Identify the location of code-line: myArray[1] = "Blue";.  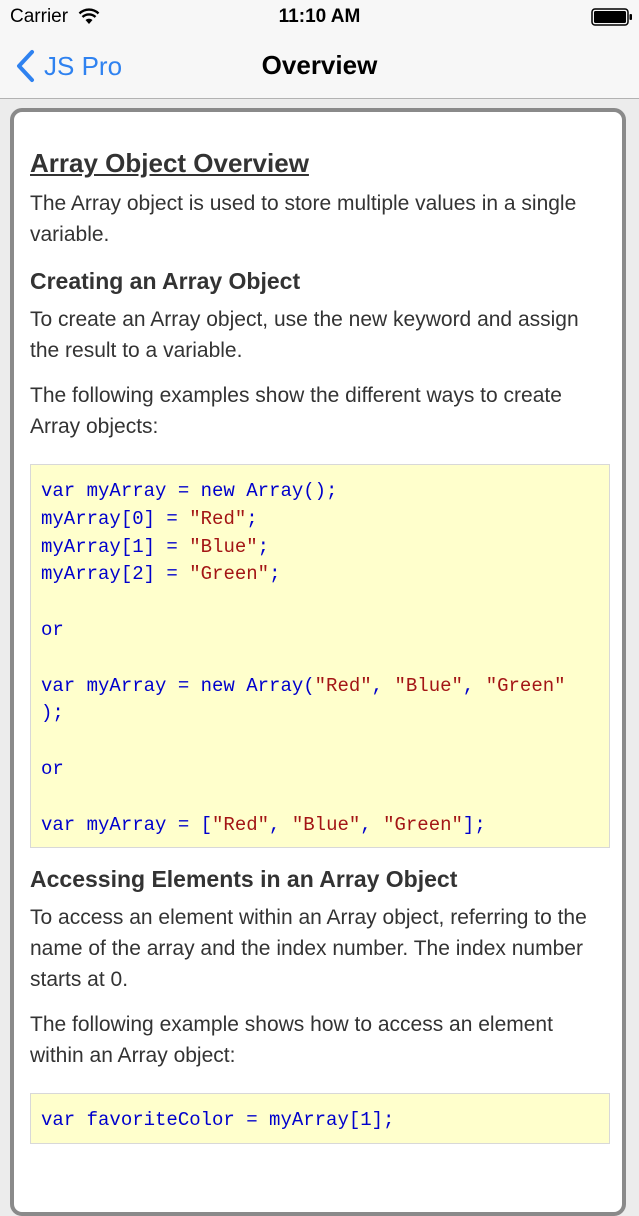
(320, 548).